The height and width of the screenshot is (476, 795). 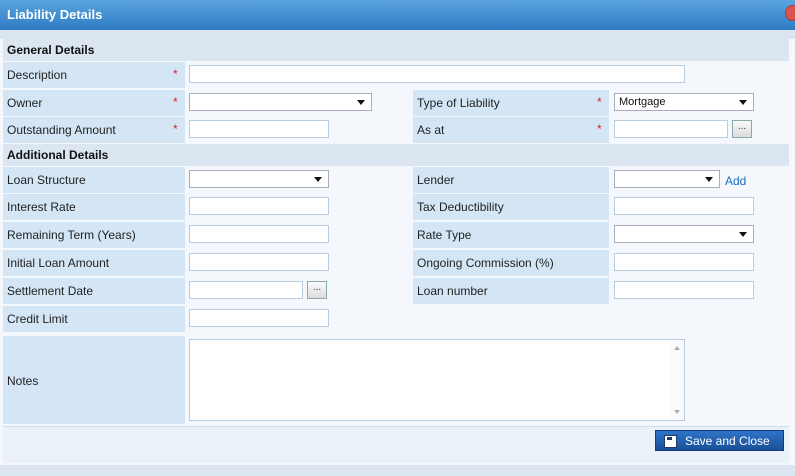 What do you see at coordinates (37, 75) in the screenshot?
I see `description-label: Description` at bounding box center [37, 75].